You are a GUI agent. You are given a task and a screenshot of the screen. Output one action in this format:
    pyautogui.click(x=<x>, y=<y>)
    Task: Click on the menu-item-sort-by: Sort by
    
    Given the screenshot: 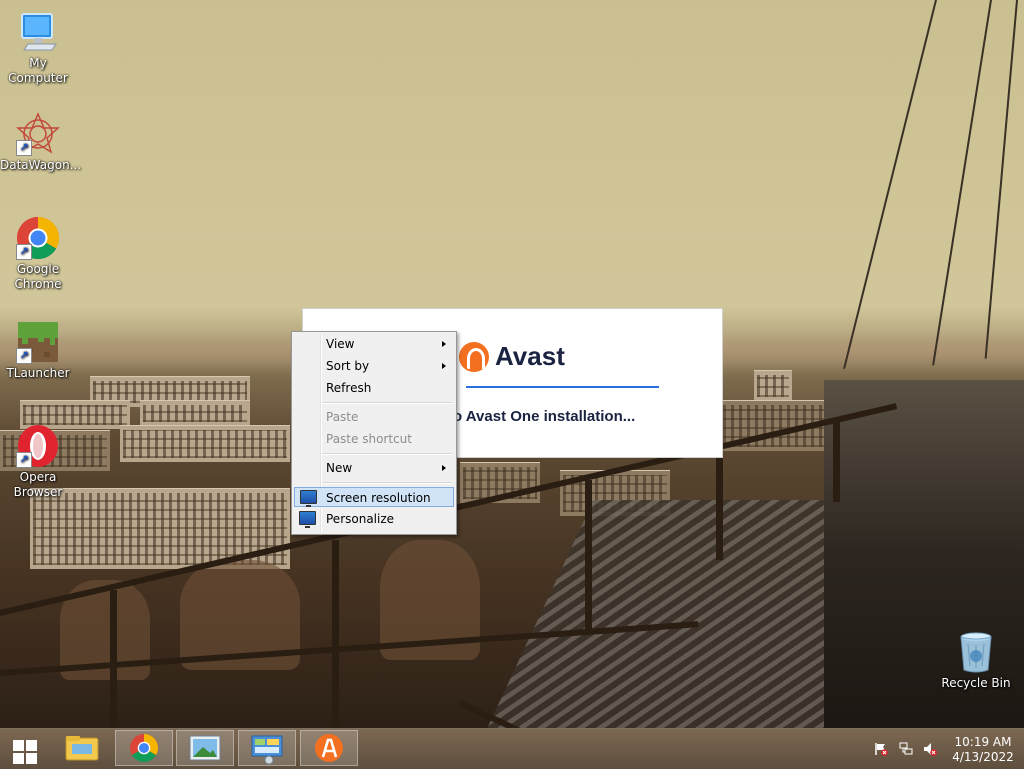 What is the action you would take?
    pyautogui.click(x=374, y=366)
    